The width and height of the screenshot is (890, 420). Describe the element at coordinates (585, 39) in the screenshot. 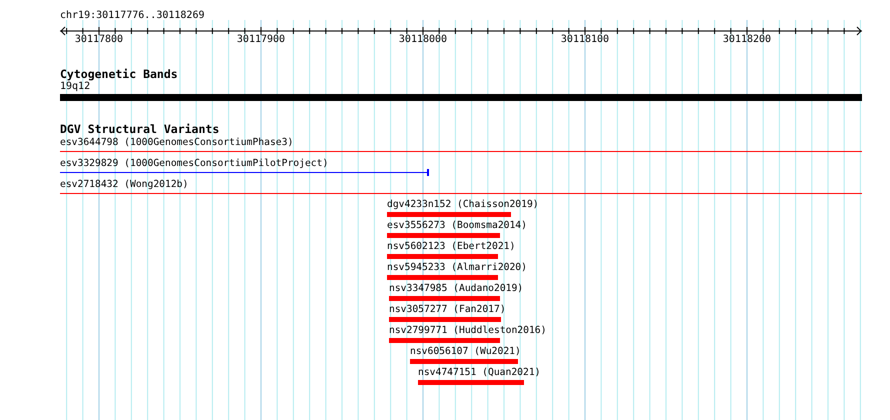

I see `ruler-tick-label: 30118100` at that location.